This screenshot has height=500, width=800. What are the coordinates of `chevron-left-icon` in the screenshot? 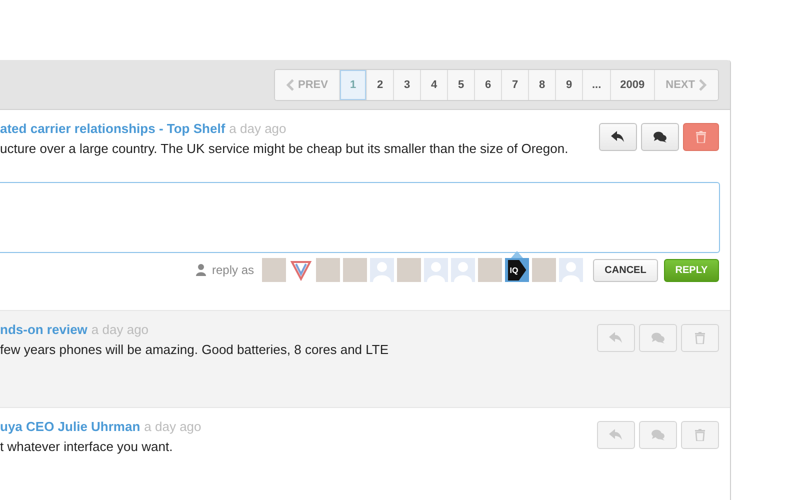 It's located at (290, 84).